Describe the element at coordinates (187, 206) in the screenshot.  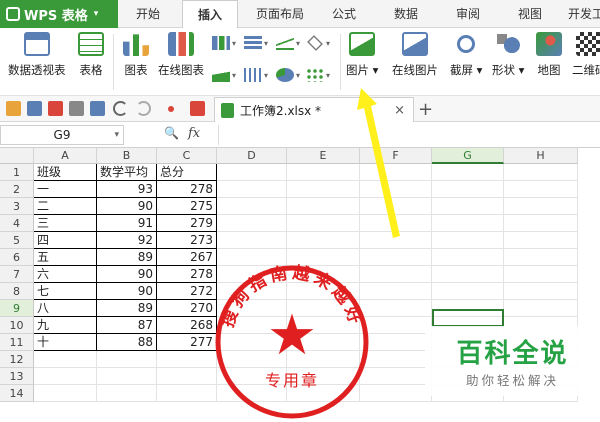
I see `table-cell: 275` at that location.